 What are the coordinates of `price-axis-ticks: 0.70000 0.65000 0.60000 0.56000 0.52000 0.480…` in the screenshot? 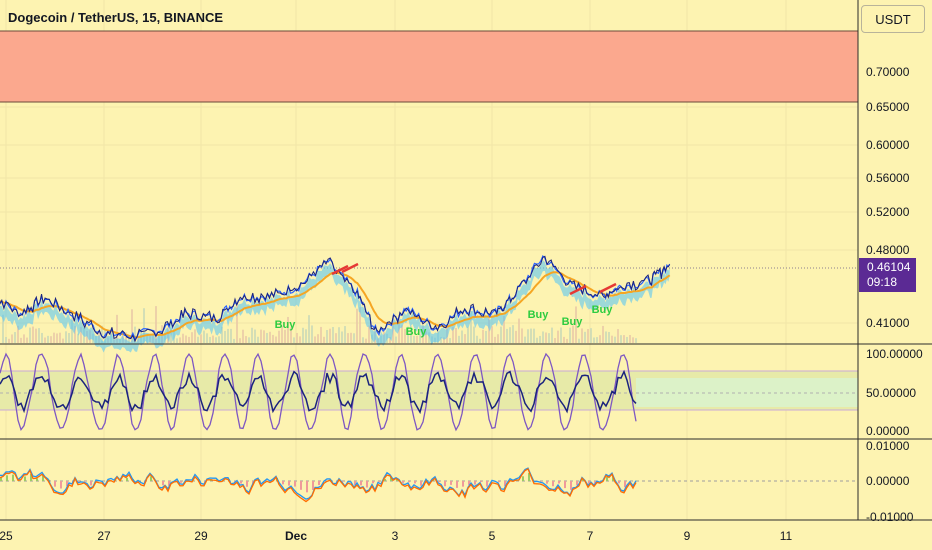 It's located at (894, 294).